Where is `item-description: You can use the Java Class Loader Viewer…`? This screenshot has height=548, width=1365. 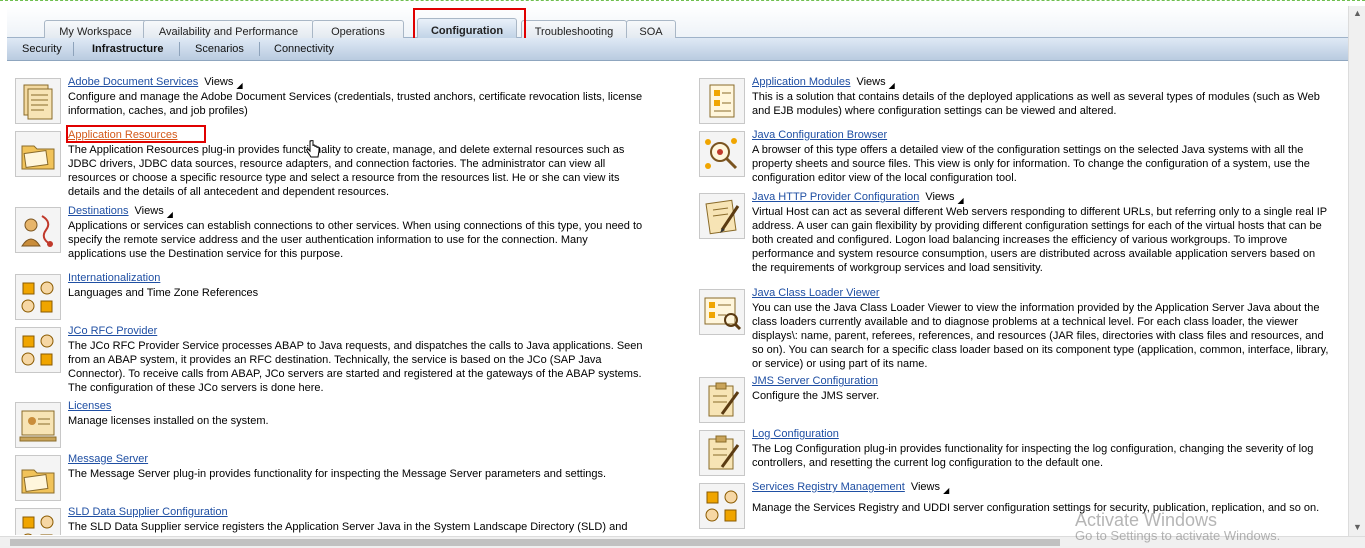
item-description: You can use the Java Class Loader Viewer… is located at coordinates (1040, 336).